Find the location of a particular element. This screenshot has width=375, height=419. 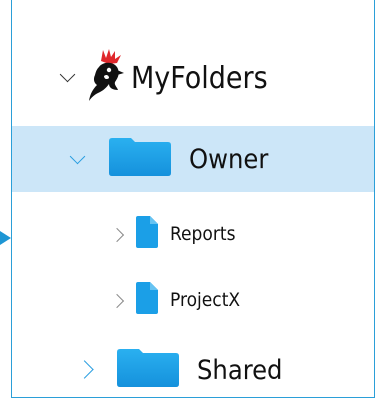

tree-item-reports: Reports is located at coordinates (193, 234).